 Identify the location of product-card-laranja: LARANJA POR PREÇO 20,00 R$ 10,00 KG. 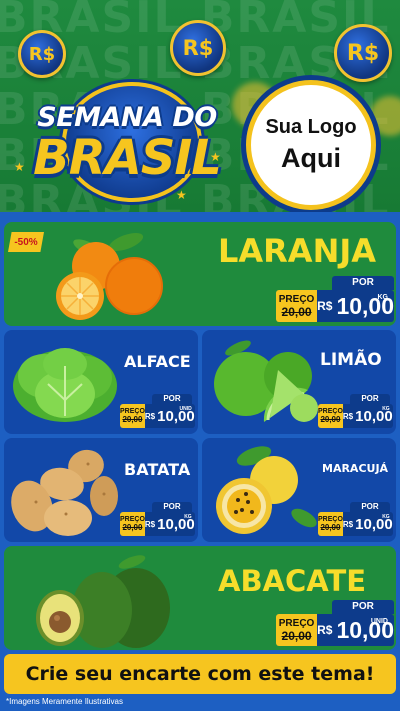
(200, 274).